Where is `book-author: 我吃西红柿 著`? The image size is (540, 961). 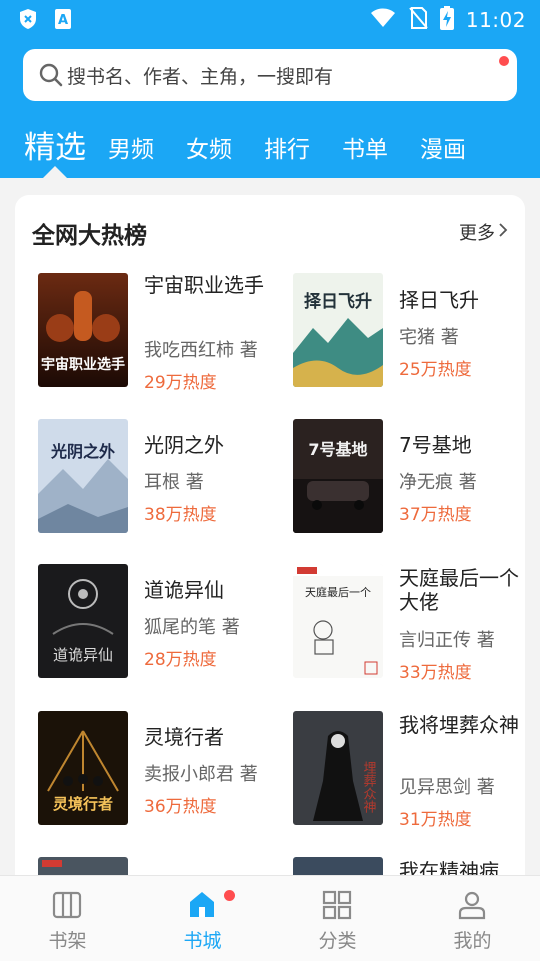
book-author: 我吃西红柿 著 is located at coordinates (201, 350).